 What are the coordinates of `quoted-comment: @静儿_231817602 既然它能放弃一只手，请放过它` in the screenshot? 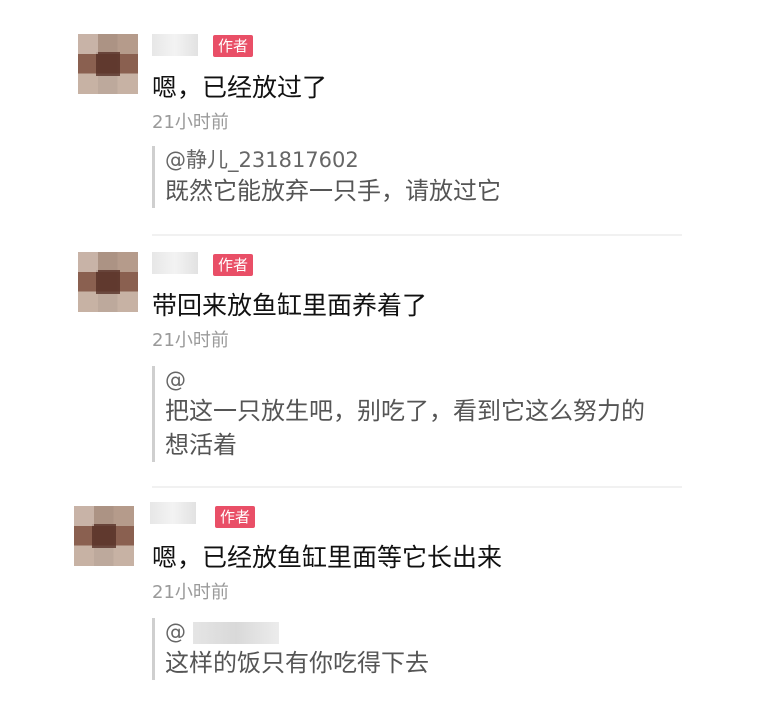 It's located at (418, 177).